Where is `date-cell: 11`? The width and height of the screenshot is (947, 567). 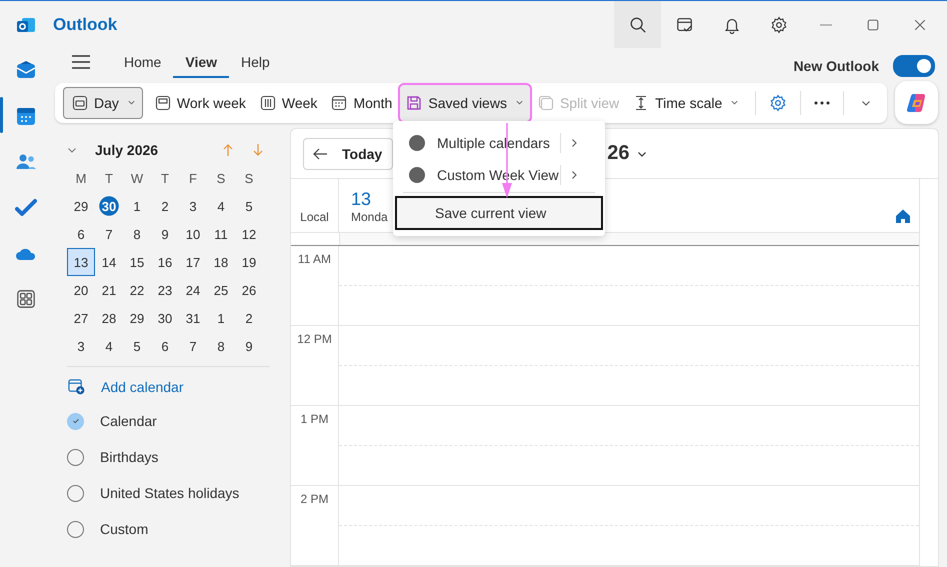 date-cell: 11 is located at coordinates (221, 234).